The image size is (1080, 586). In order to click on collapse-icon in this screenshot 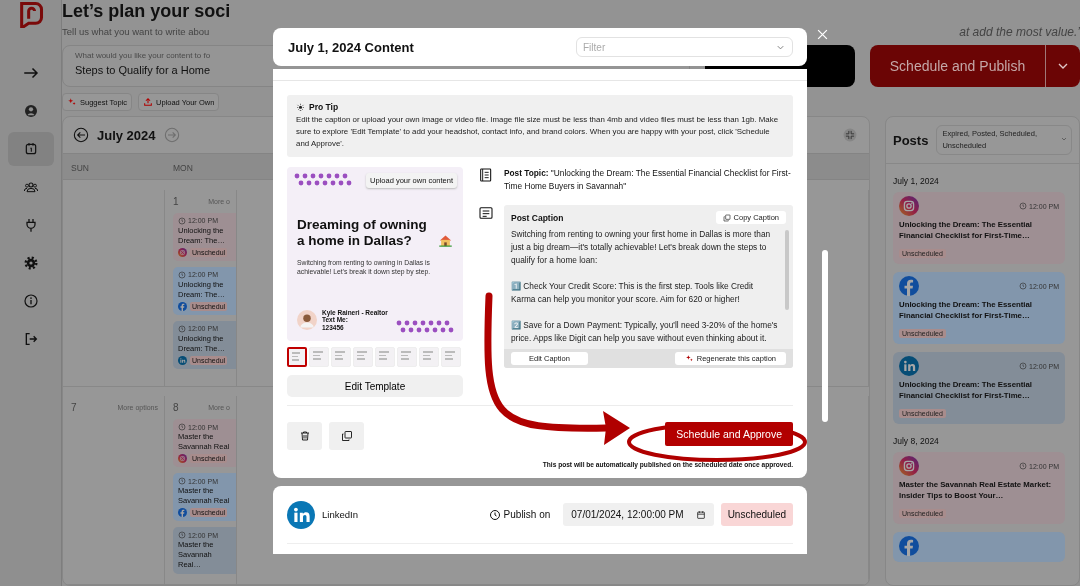, I will do `click(850, 135)`.